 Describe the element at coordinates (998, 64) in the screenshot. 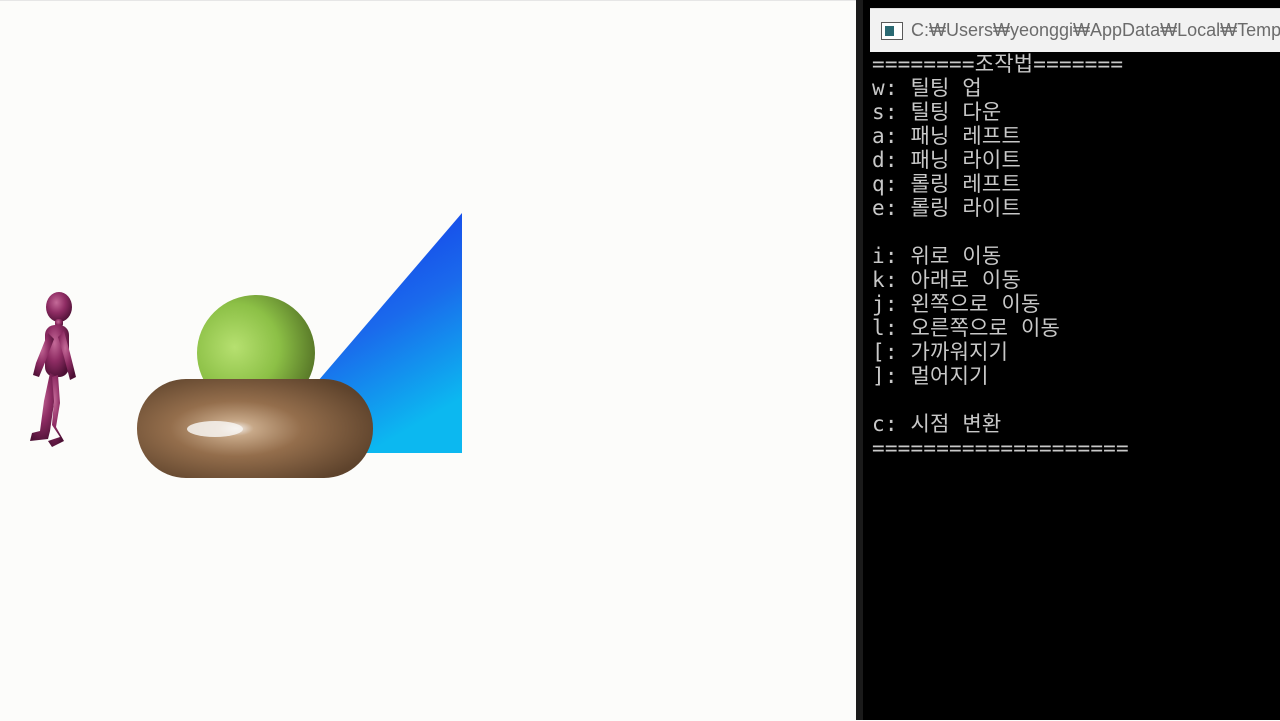

I see `console-line: ========조작법=======` at that location.